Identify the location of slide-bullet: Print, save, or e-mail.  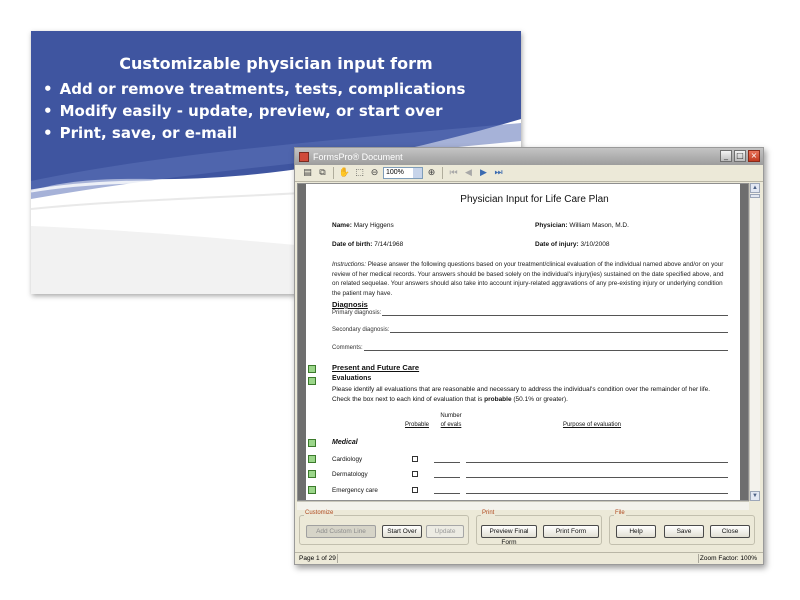
(254, 133).